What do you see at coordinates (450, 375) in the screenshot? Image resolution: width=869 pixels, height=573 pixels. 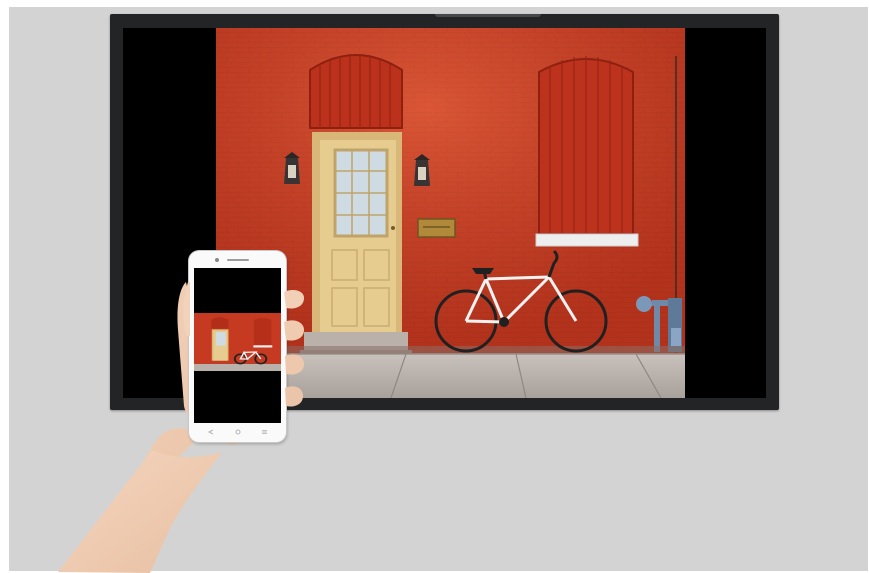 I see `sidewalk` at bounding box center [450, 375].